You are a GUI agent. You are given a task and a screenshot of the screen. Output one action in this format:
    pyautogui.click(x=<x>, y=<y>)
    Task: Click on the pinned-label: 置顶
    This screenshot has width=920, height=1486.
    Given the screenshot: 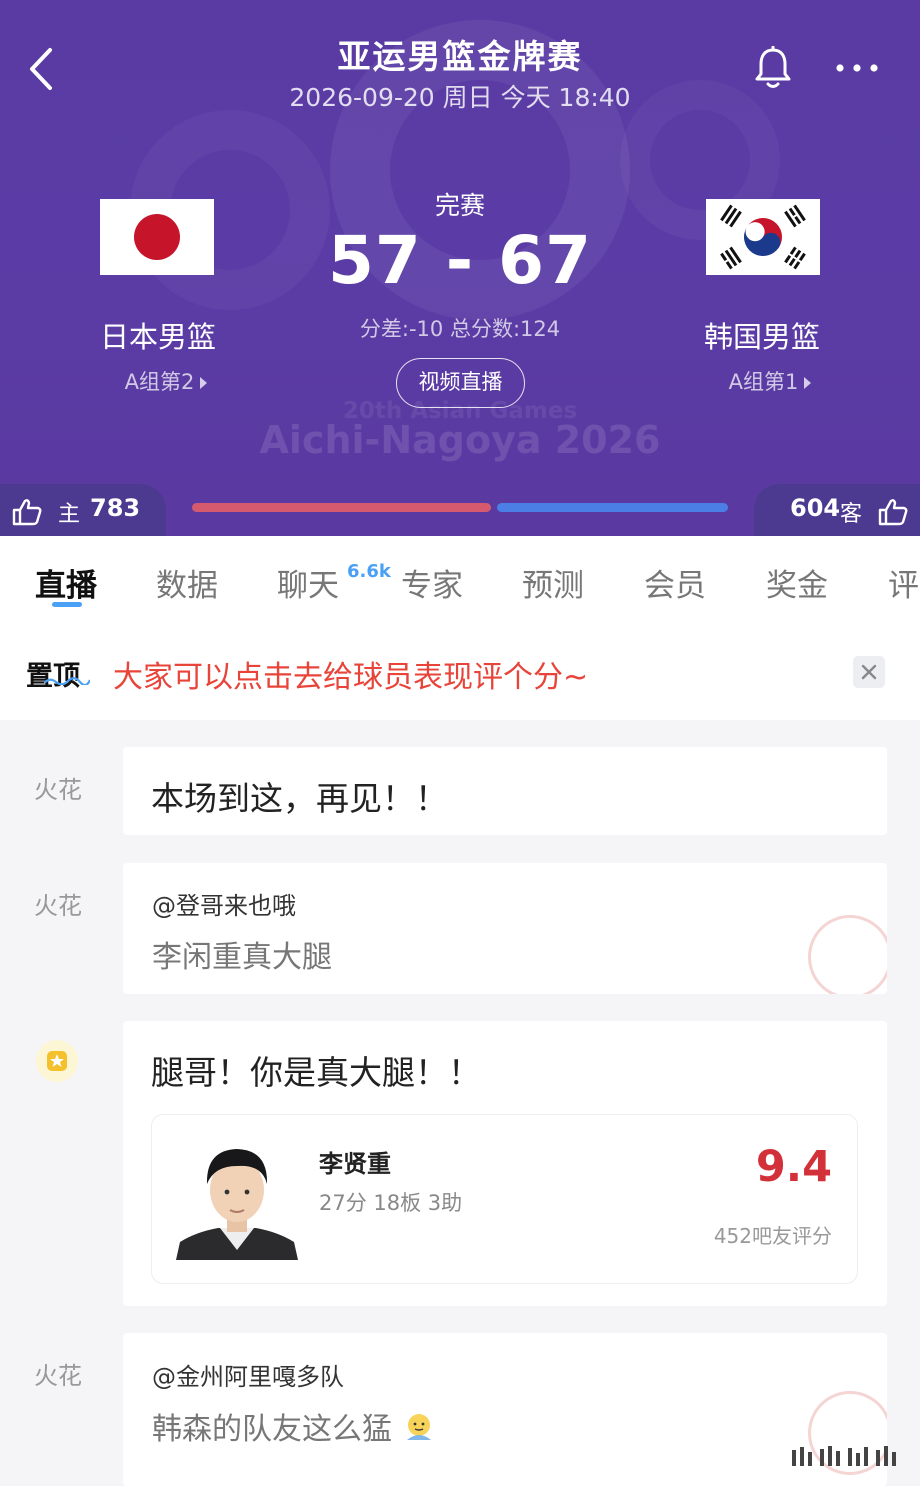 What is the action you would take?
    pyautogui.click(x=53, y=676)
    